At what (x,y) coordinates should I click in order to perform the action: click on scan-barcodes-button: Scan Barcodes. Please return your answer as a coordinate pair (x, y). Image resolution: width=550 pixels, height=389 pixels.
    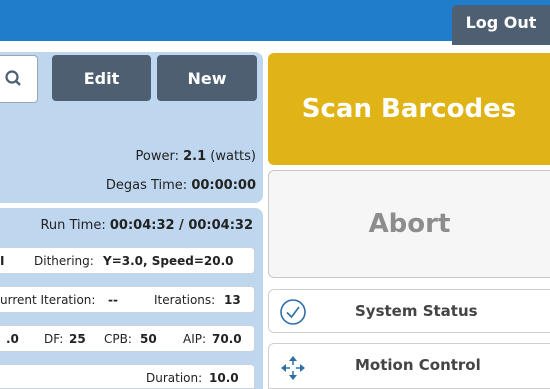
    Looking at the image, I should click on (409, 109).